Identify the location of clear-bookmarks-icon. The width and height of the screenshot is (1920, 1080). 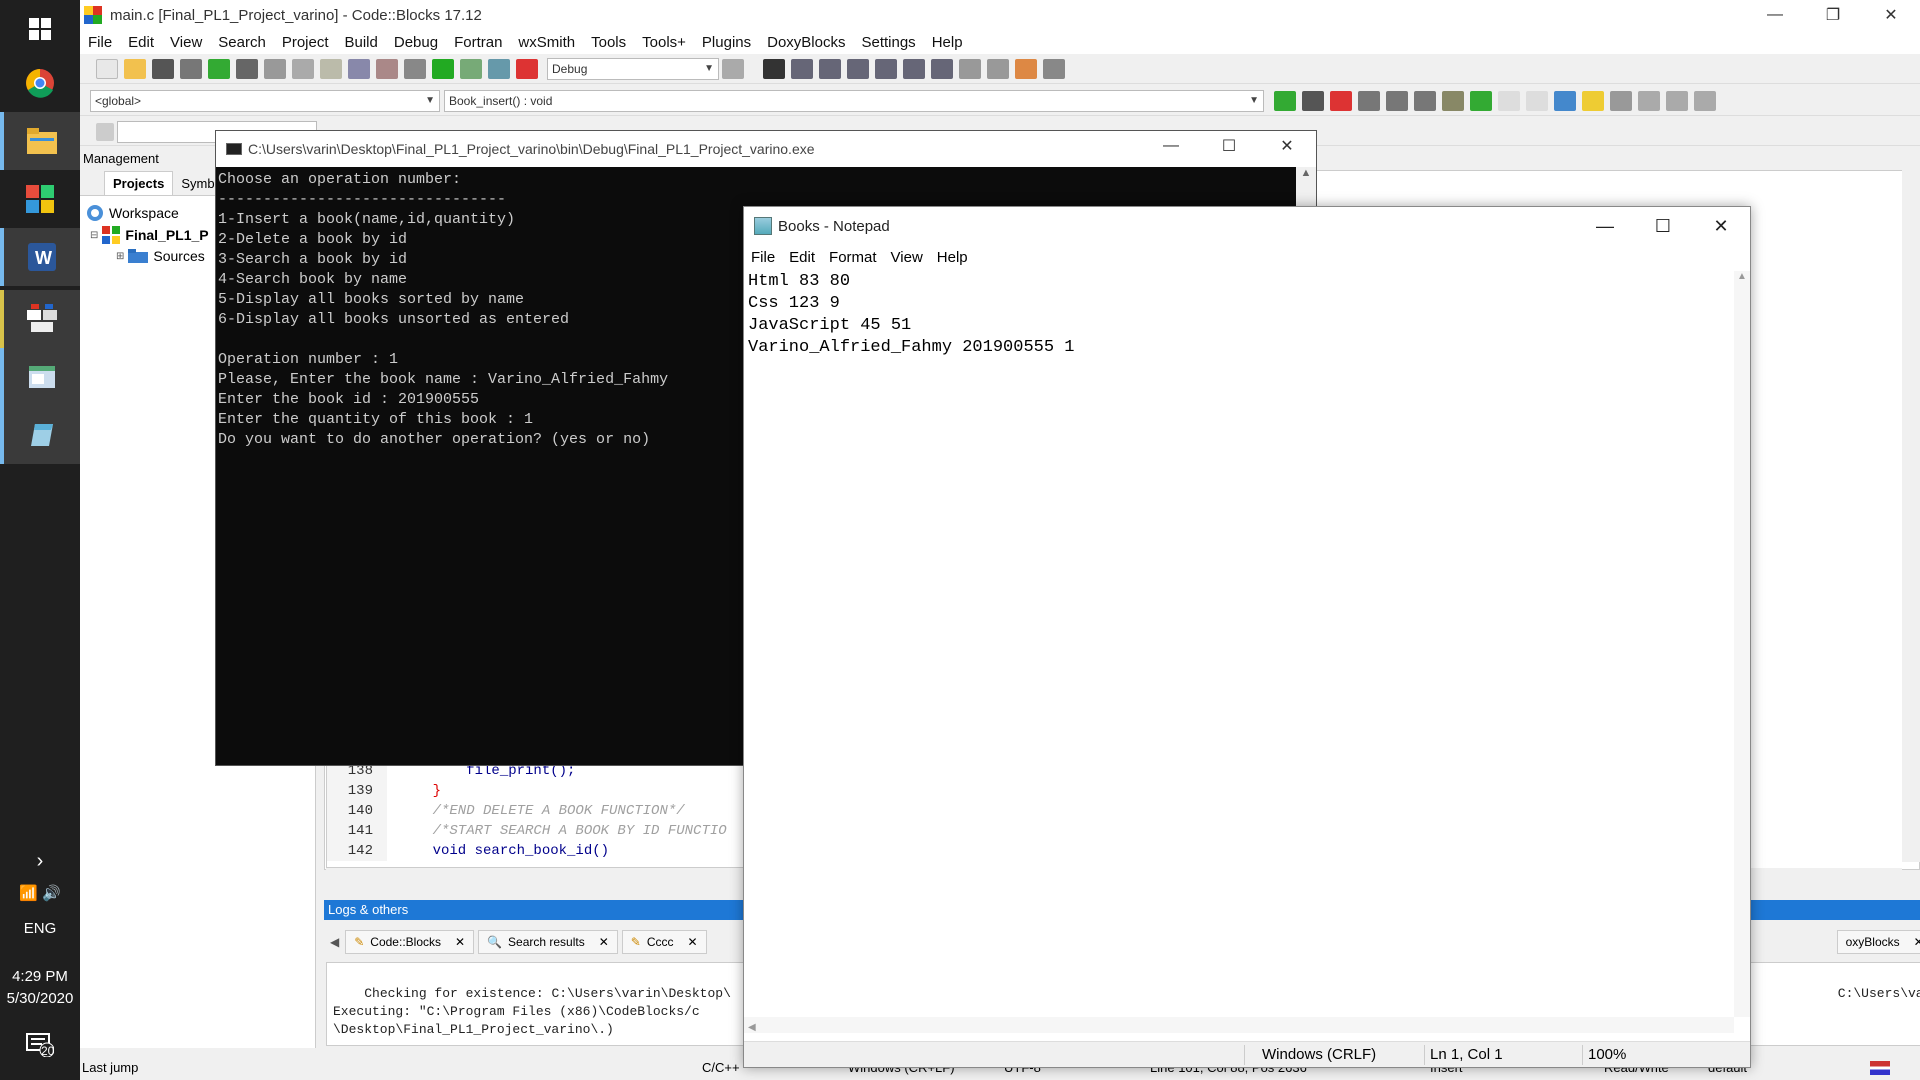
(1425, 100).